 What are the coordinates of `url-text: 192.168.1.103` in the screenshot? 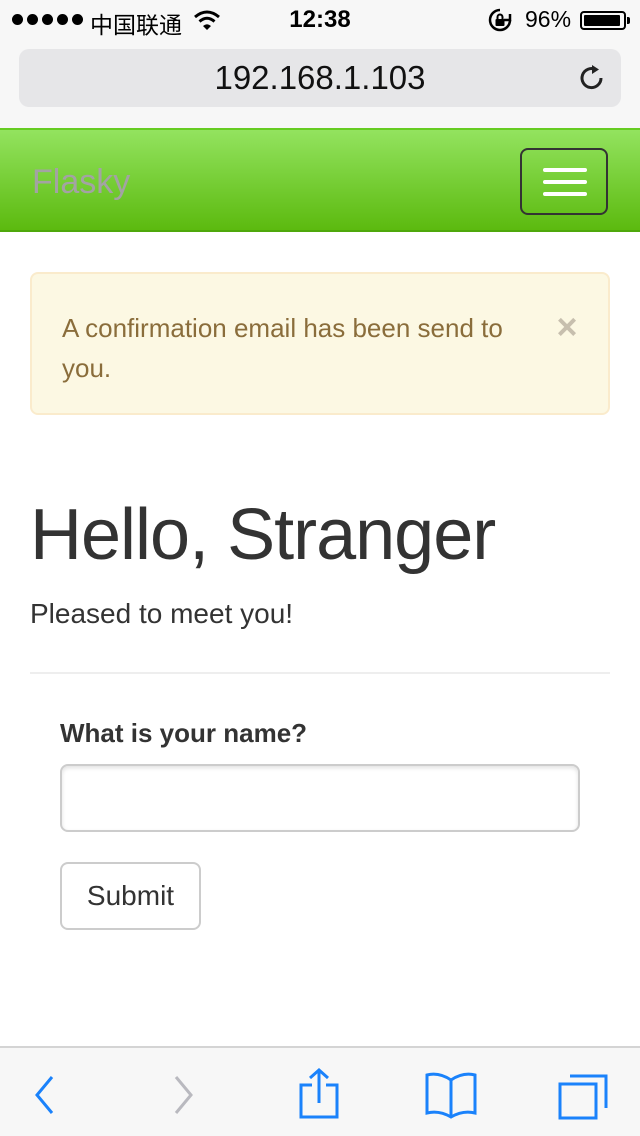 It's located at (320, 78).